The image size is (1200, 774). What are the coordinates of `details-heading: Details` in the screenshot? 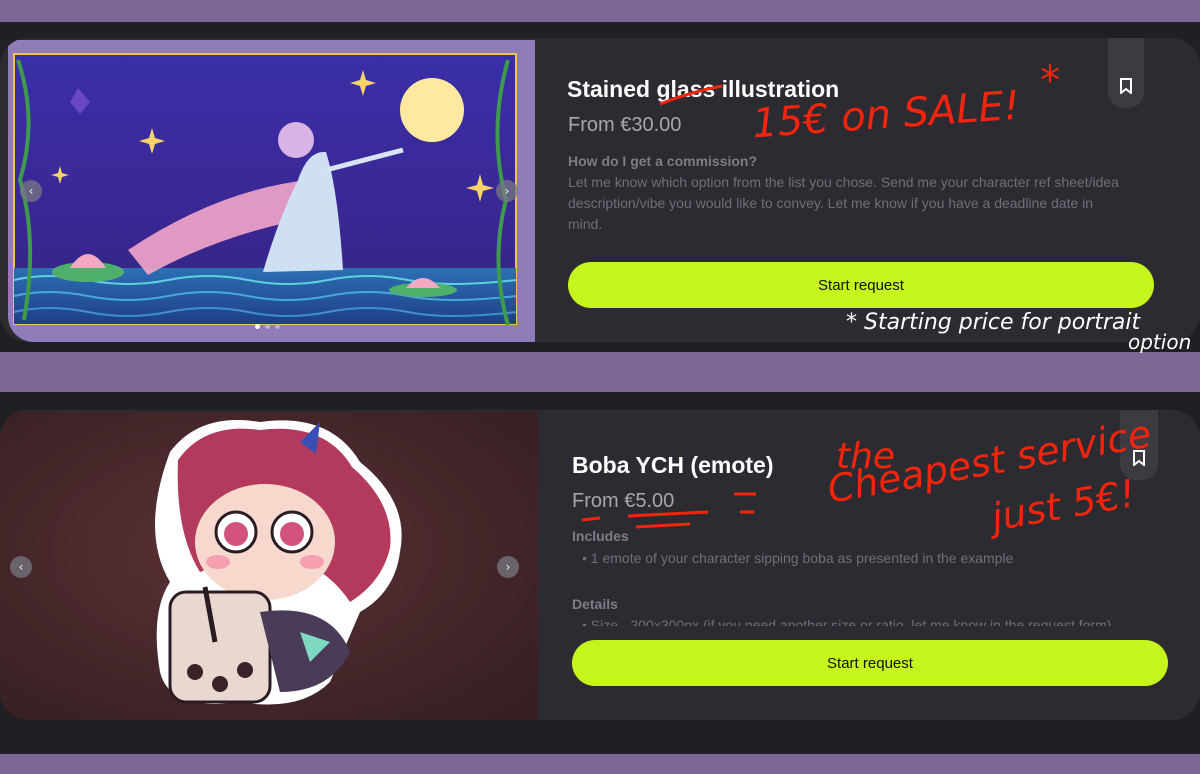 It's located at (595, 604).